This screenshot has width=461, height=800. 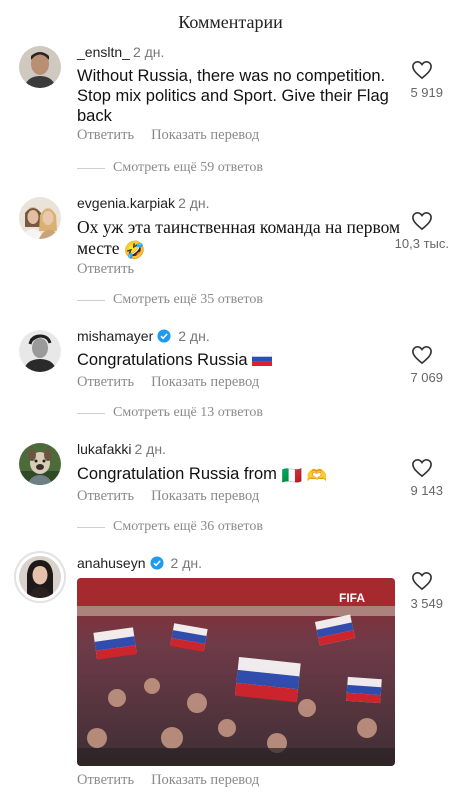 I want to click on view-replies-label: Смотреть ещё 36 ответов, so click(x=188, y=526).